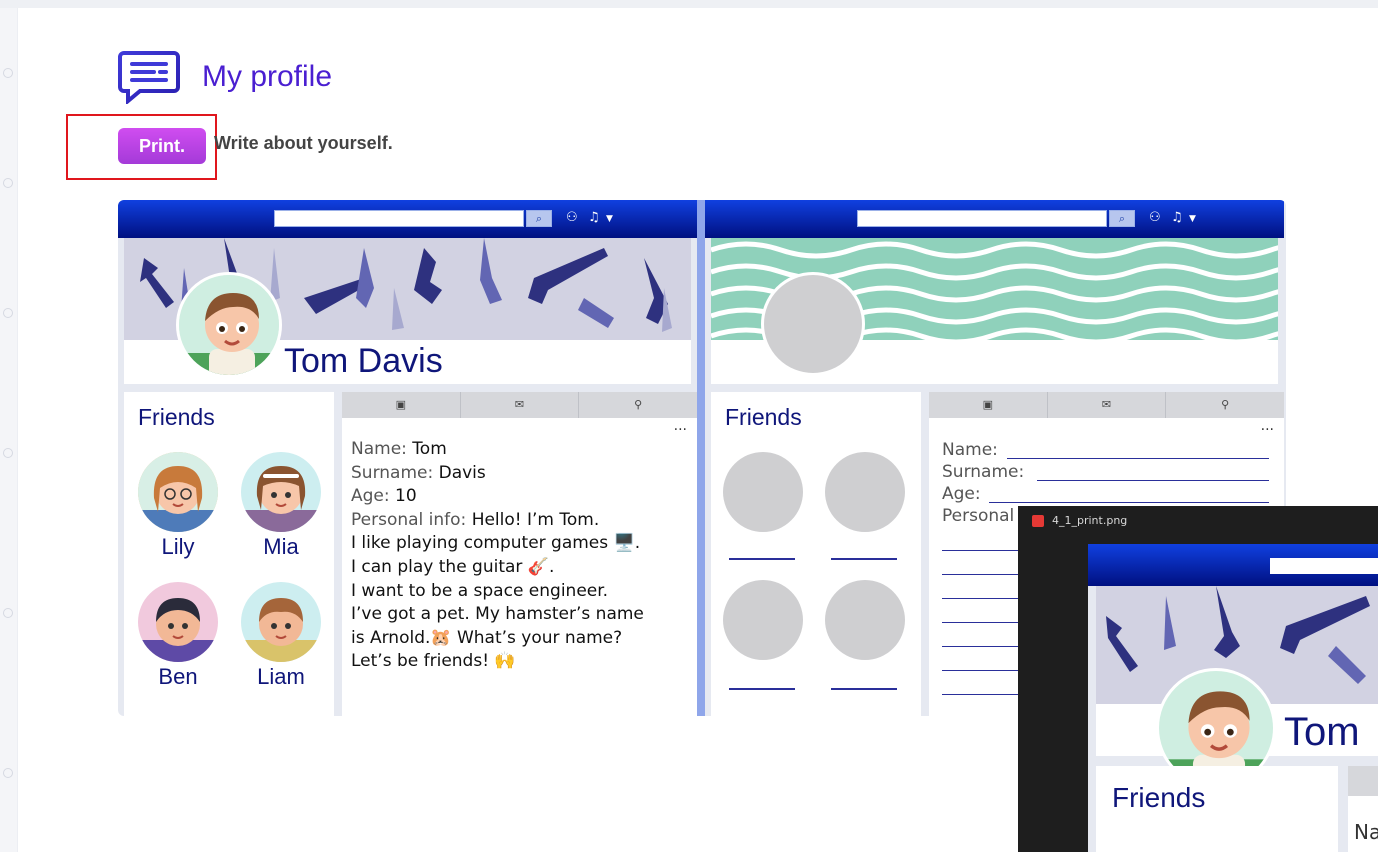 This screenshot has width=1378, height=852. What do you see at coordinates (363, 361) in the screenshot?
I see `profile-name: Tom Davis` at bounding box center [363, 361].